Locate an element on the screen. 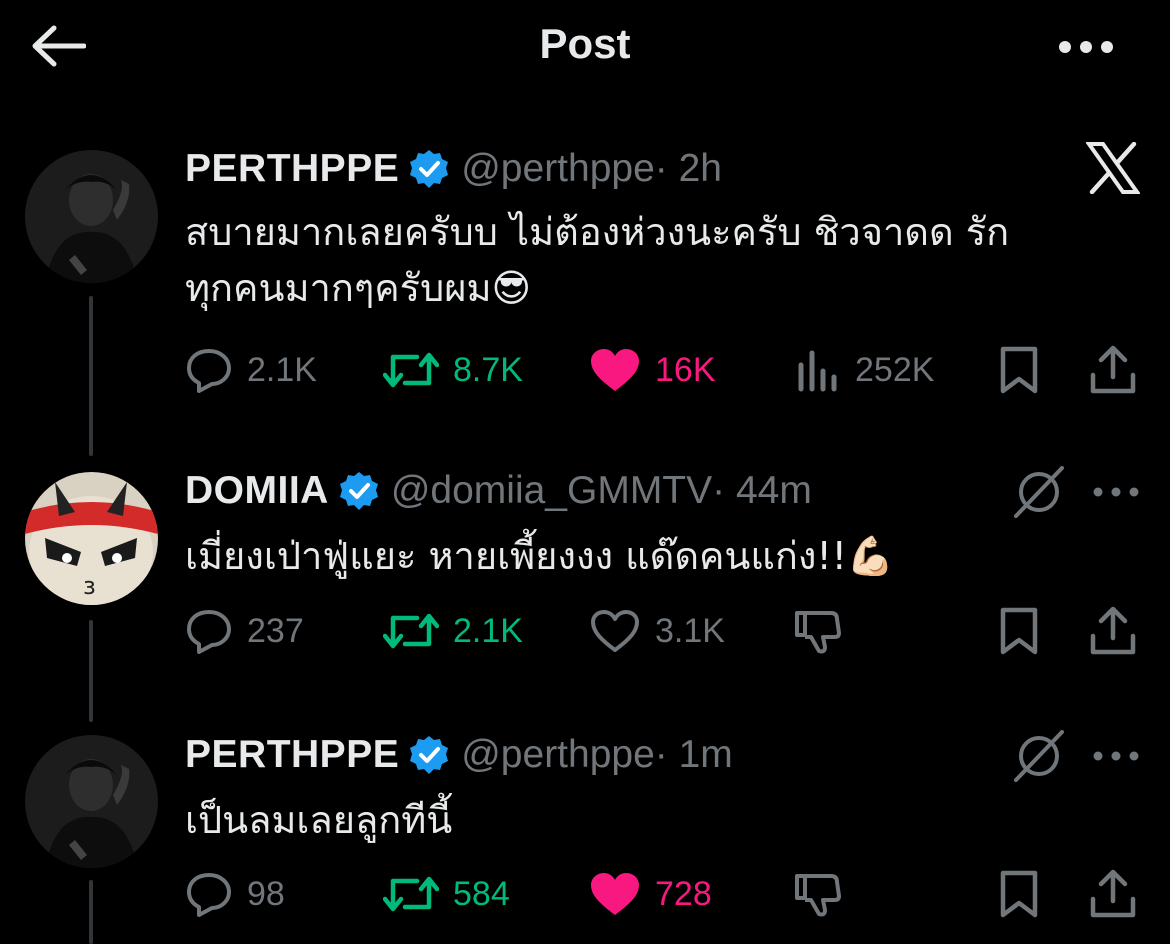 The height and width of the screenshot is (944, 1170). like-count: 728 is located at coordinates (683, 893).